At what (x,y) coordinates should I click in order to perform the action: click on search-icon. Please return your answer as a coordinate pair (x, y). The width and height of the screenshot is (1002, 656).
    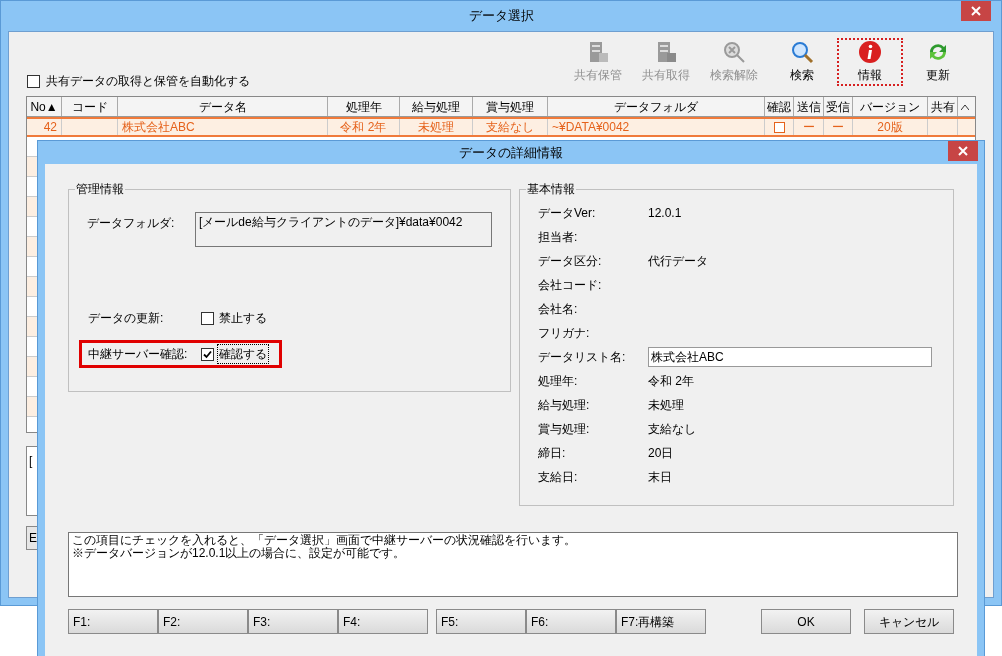
    Looking at the image, I should click on (802, 52).